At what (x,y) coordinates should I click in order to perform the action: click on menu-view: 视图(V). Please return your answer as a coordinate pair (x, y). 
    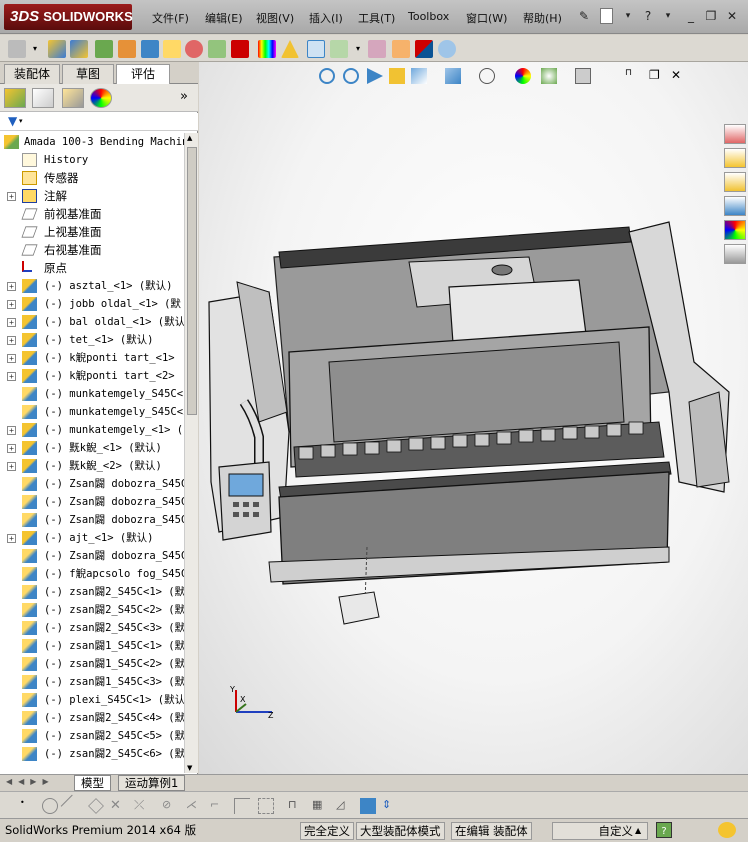
    Looking at the image, I should click on (275, 18).